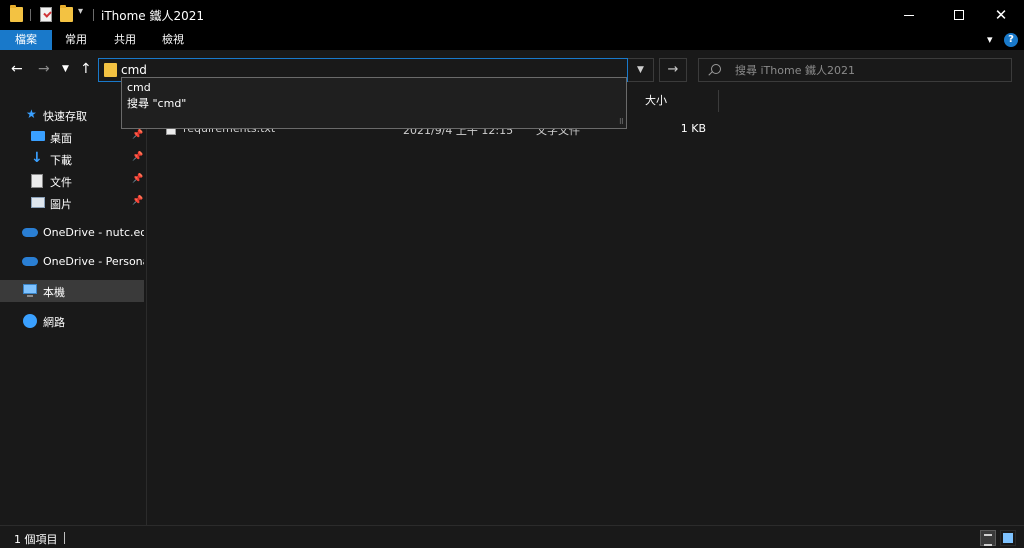  What do you see at coordinates (65, 69) in the screenshot?
I see `recent-locations-chevron-down-icon: ▼` at bounding box center [65, 69].